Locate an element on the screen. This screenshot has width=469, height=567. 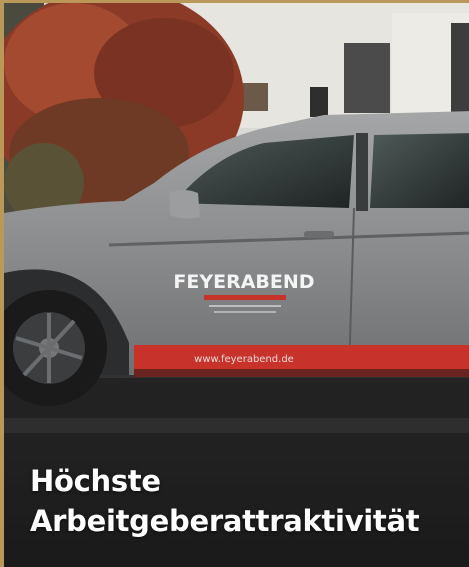
door-handle is located at coordinates (319, 234).